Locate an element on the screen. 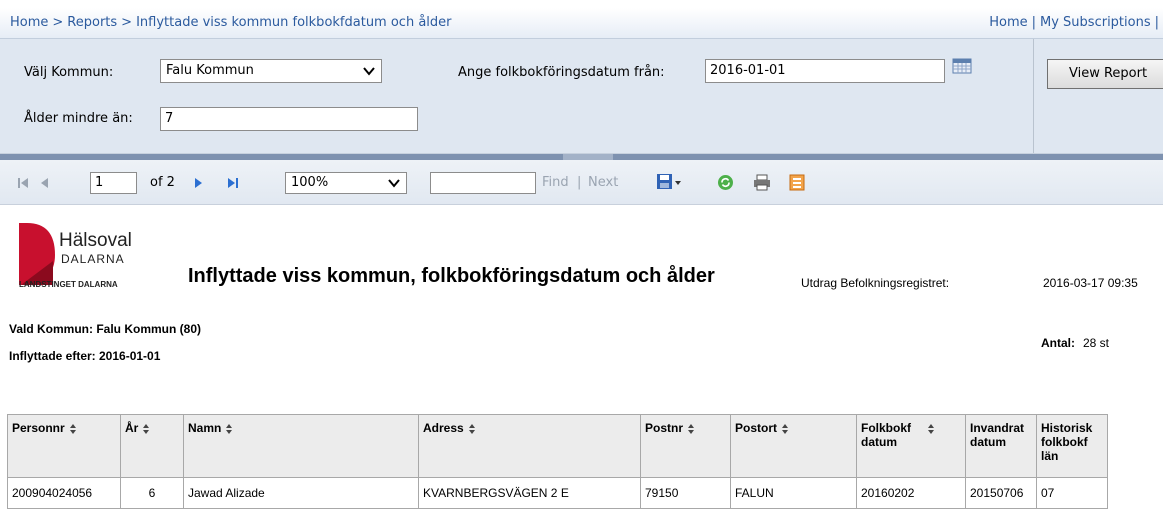 This screenshot has height=509, width=1163. column-header-label: Personnr is located at coordinates (38, 428).